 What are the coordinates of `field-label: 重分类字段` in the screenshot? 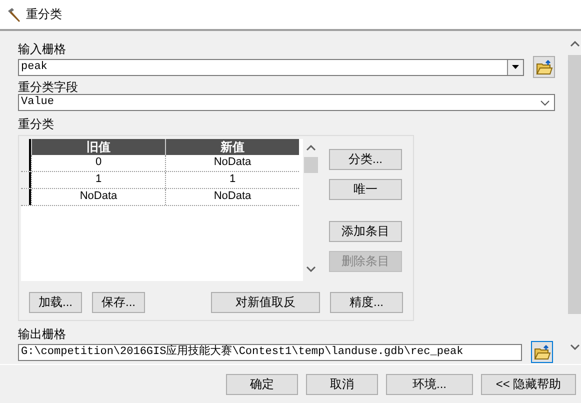 It's located at (48, 87).